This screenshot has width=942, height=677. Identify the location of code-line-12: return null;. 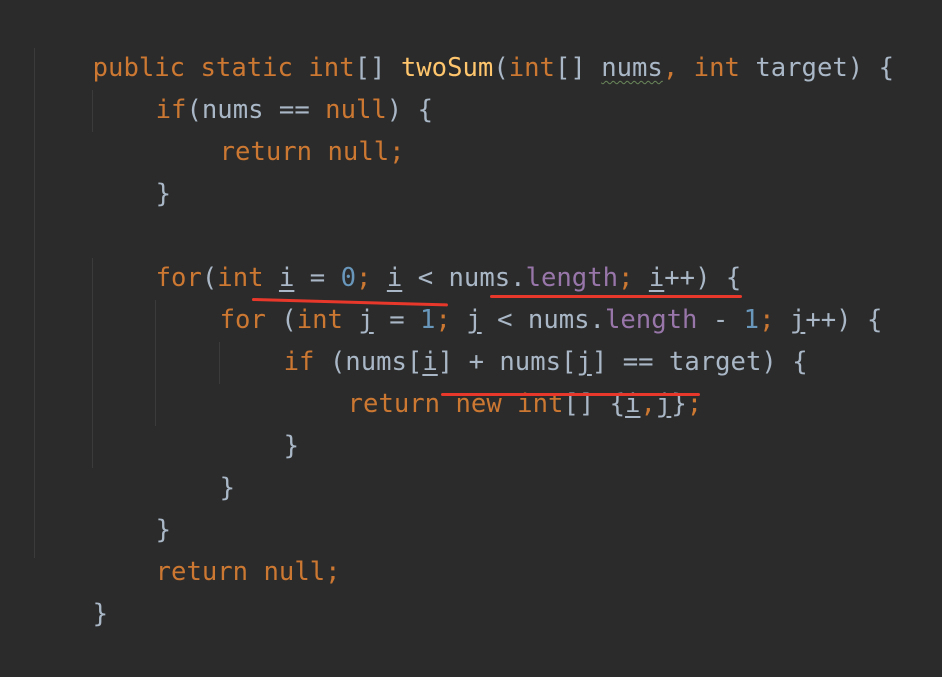
(217, 548).